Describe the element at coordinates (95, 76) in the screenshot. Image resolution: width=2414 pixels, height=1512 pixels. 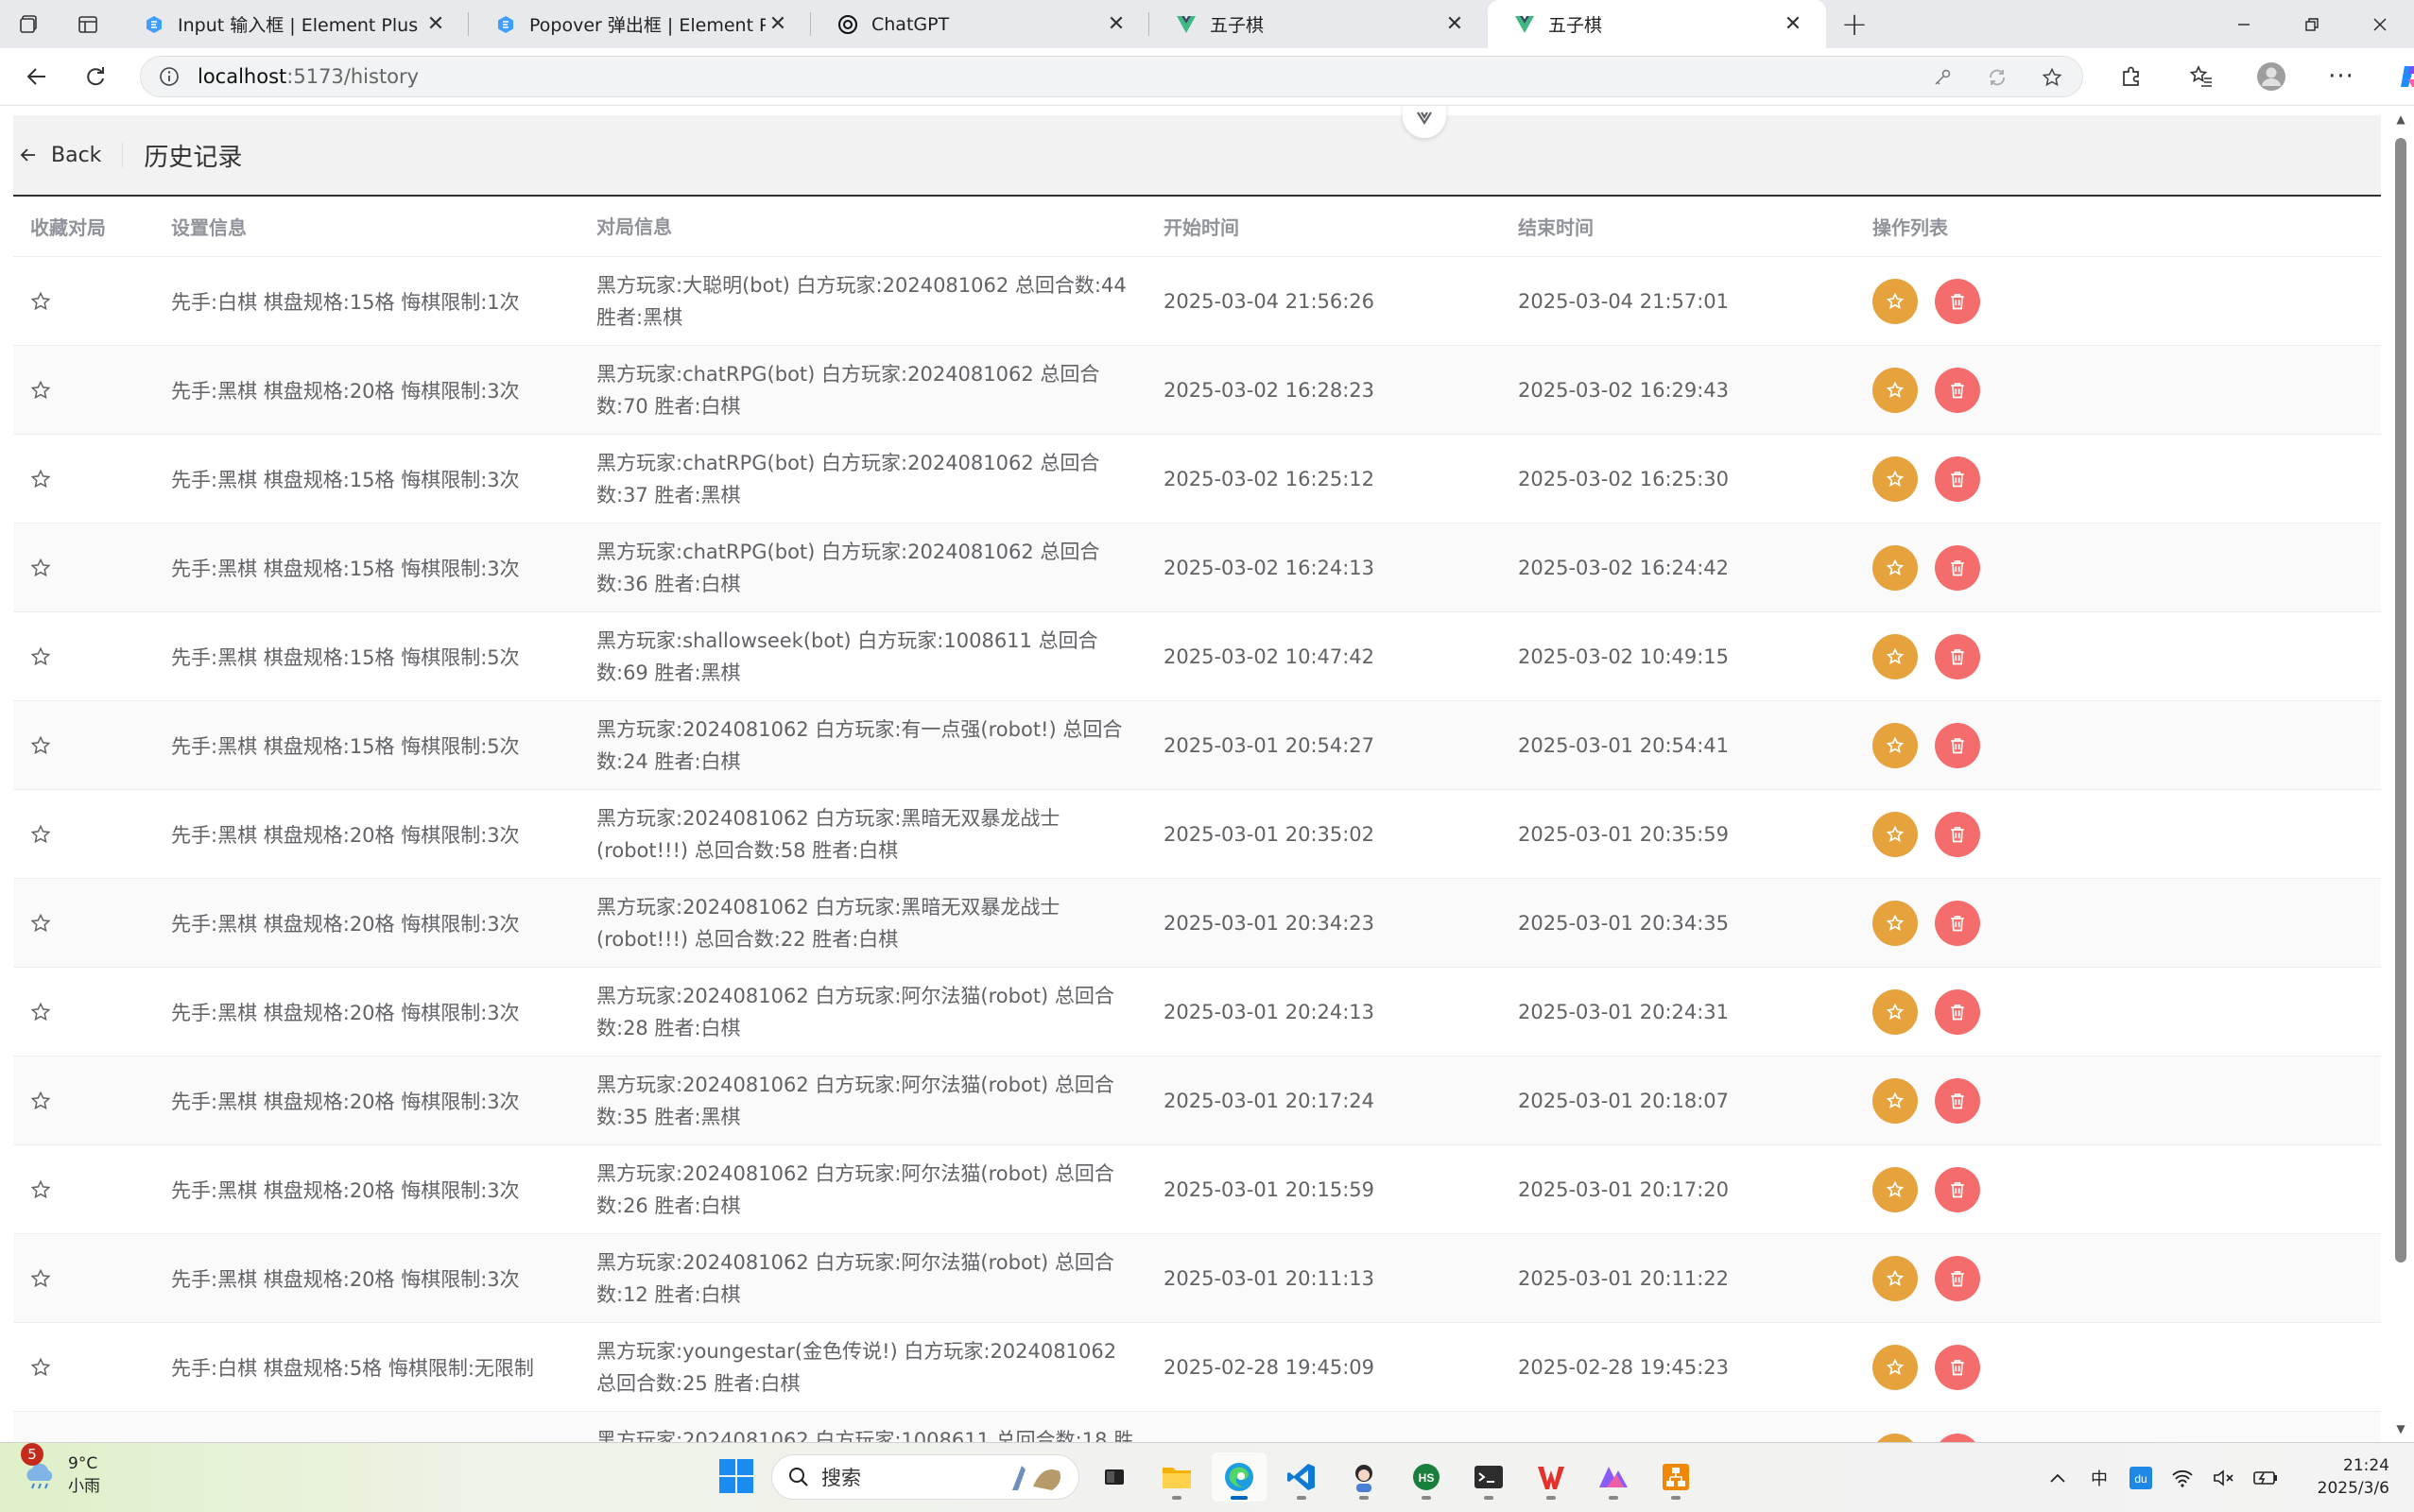
I see `refresh-button` at that location.